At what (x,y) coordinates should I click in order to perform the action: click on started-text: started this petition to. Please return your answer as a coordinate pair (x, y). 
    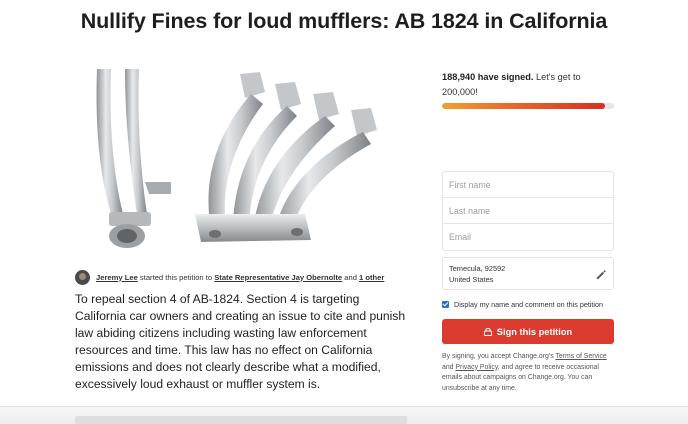
    Looking at the image, I should click on (176, 277).